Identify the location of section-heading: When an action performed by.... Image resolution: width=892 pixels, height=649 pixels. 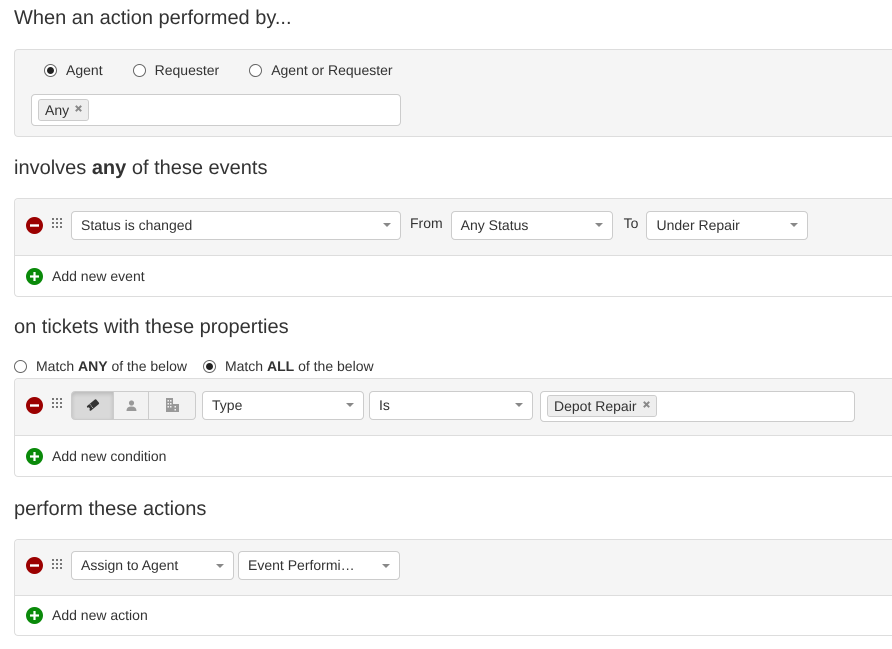
(153, 18).